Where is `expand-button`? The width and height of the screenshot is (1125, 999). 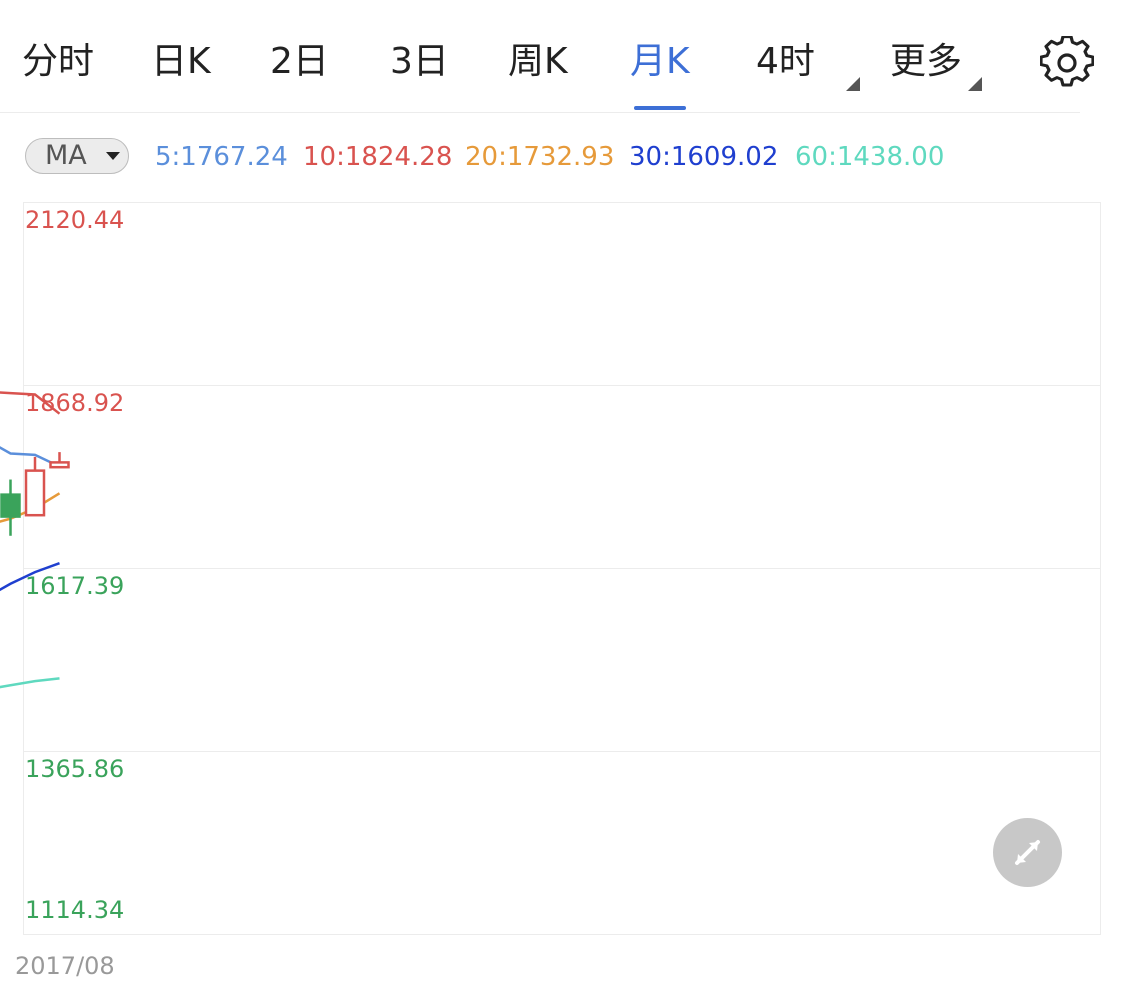 expand-button is located at coordinates (1027, 852).